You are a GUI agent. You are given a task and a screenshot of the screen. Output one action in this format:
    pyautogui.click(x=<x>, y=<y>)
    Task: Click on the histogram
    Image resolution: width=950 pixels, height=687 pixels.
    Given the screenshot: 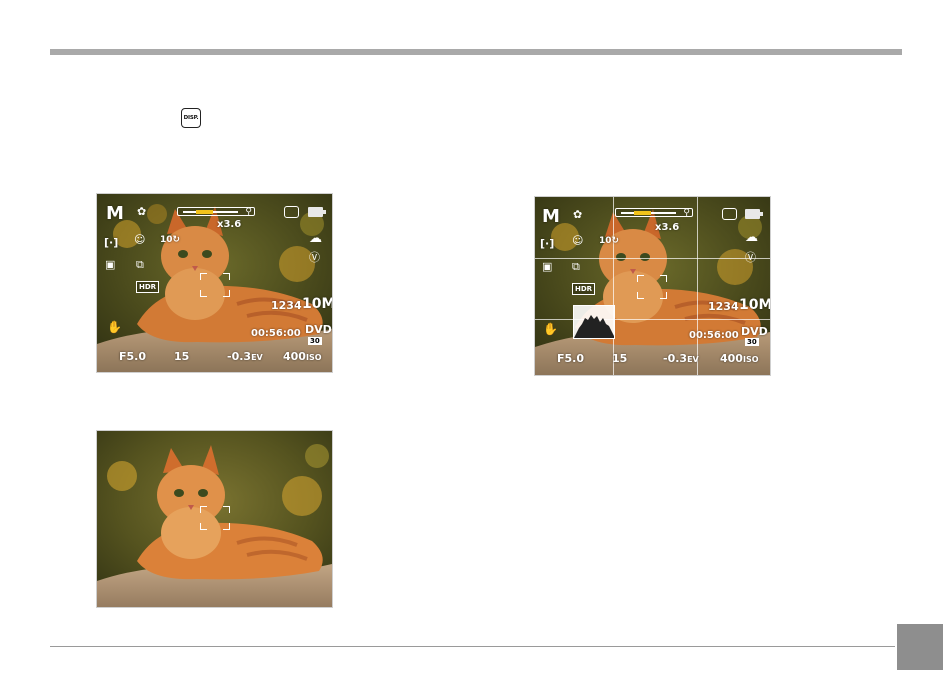 What is the action you would take?
    pyautogui.click(x=594, y=322)
    